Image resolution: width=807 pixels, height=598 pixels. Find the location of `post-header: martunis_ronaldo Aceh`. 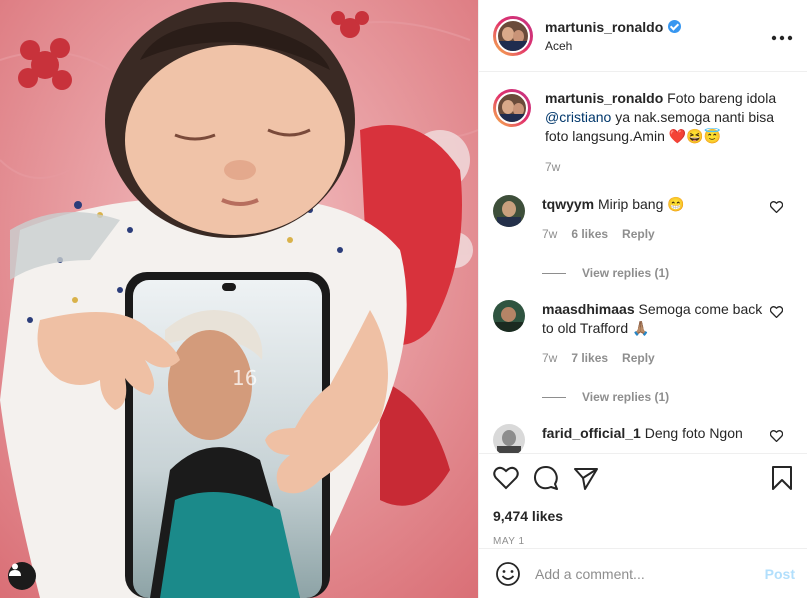

post-header: martunis_ronaldo Aceh is located at coordinates (643, 36).